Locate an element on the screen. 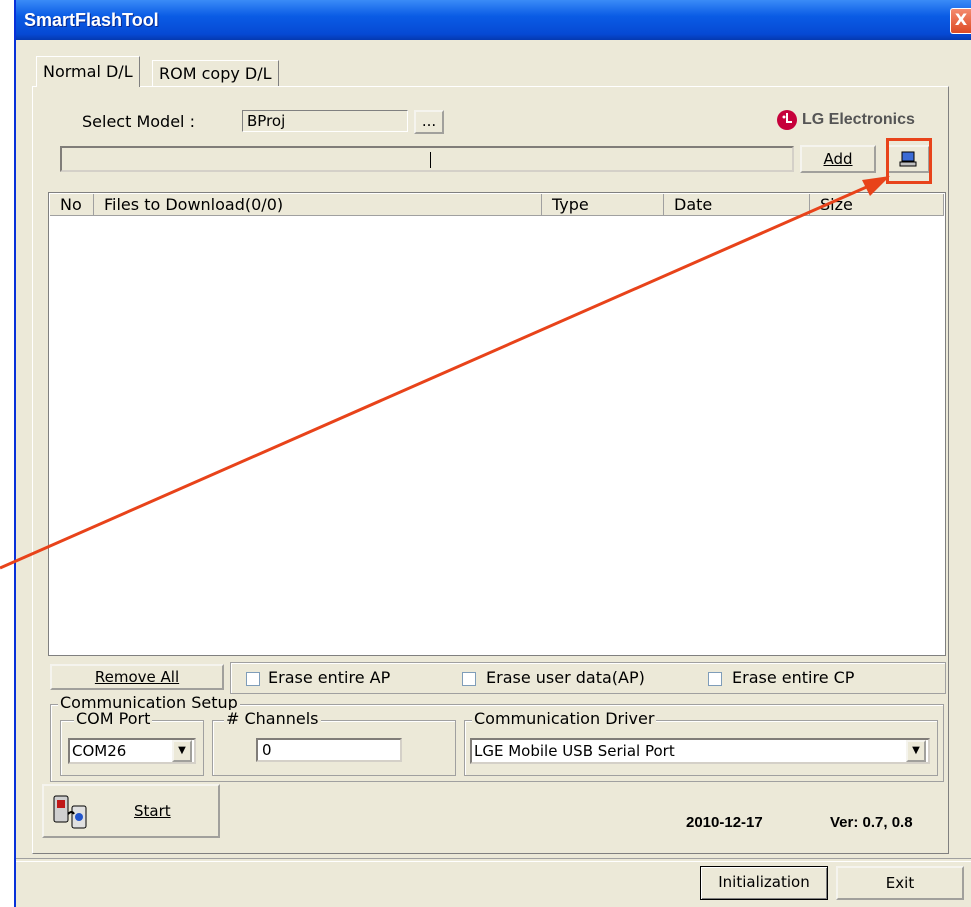 The width and height of the screenshot is (971, 907). arrow-head is located at coordinates (876, 186).